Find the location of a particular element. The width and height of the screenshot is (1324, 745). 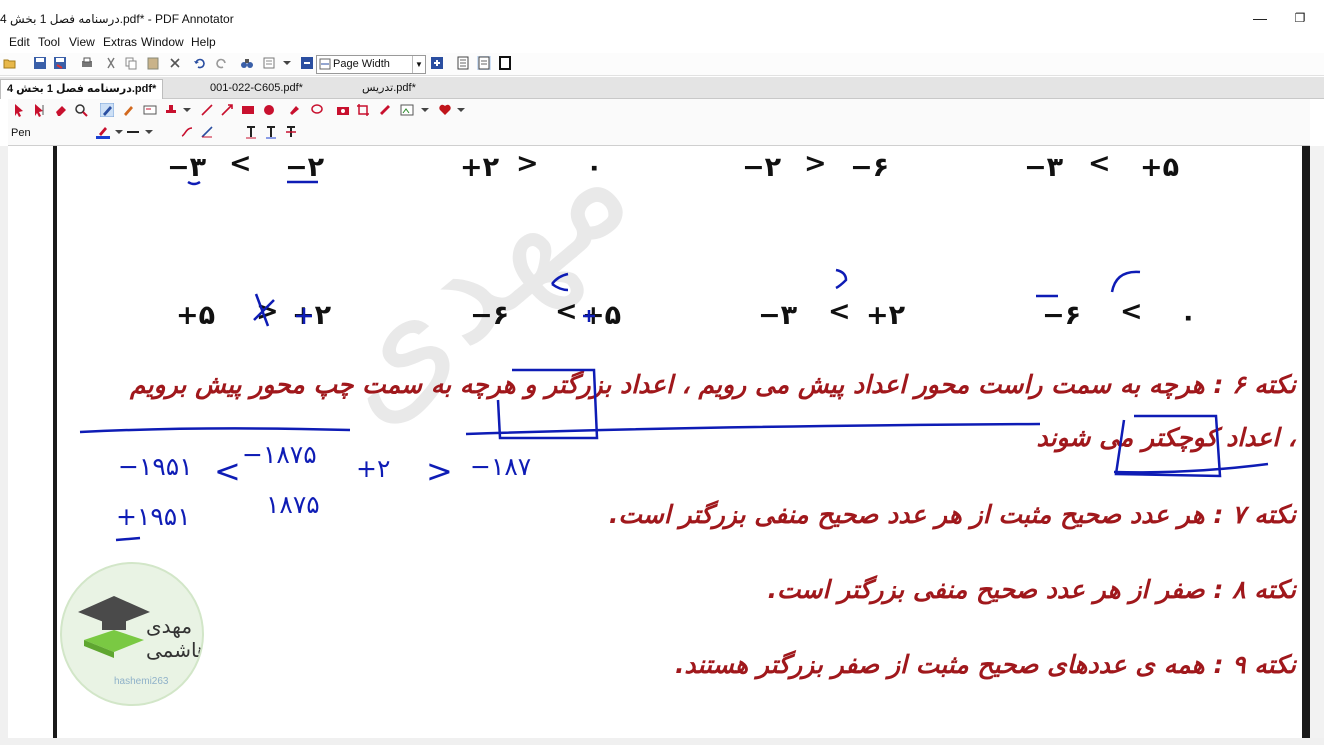

logo-handle: hashemi263 is located at coordinates (141, 681).